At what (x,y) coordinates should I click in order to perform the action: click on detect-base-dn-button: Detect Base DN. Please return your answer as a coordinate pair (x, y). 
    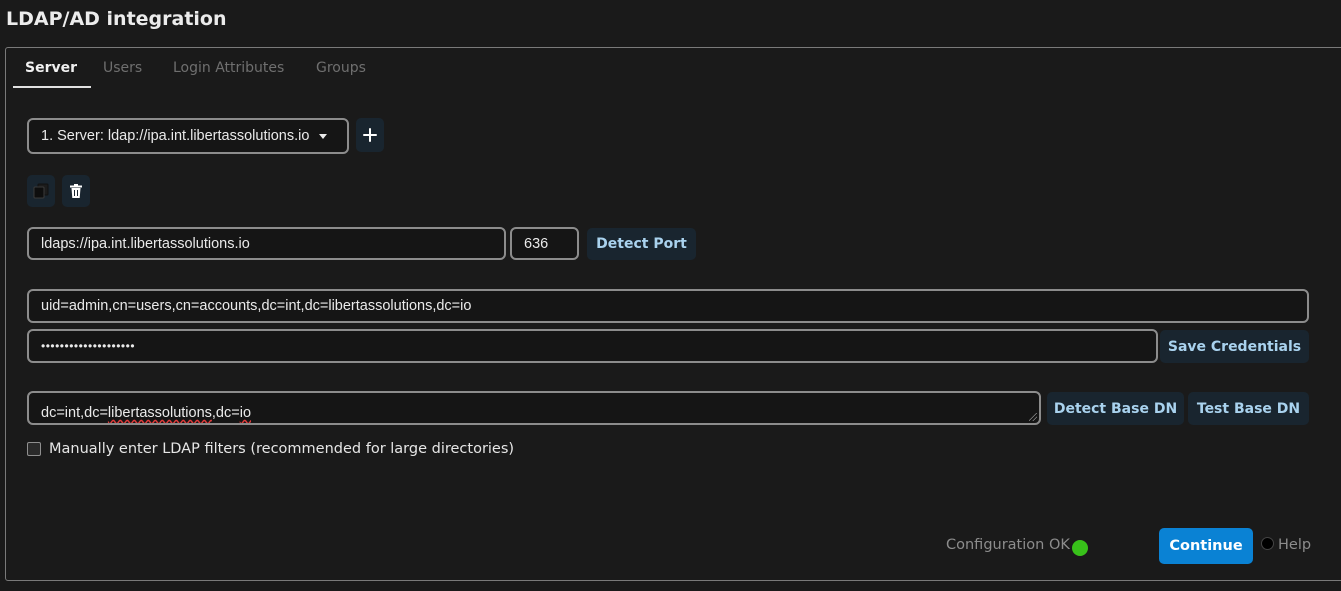
    Looking at the image, I should click on (1115, 408).